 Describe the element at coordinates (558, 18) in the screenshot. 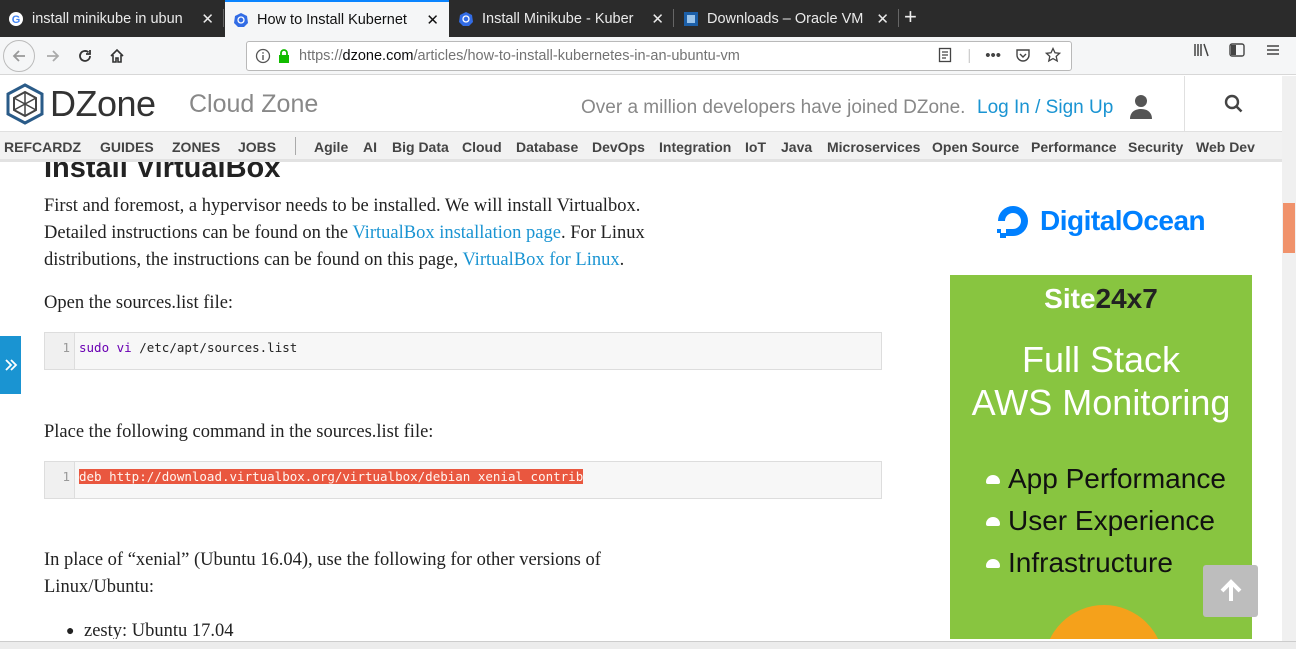

I see `tab-title: Install Minikube - Kuber` at that location.